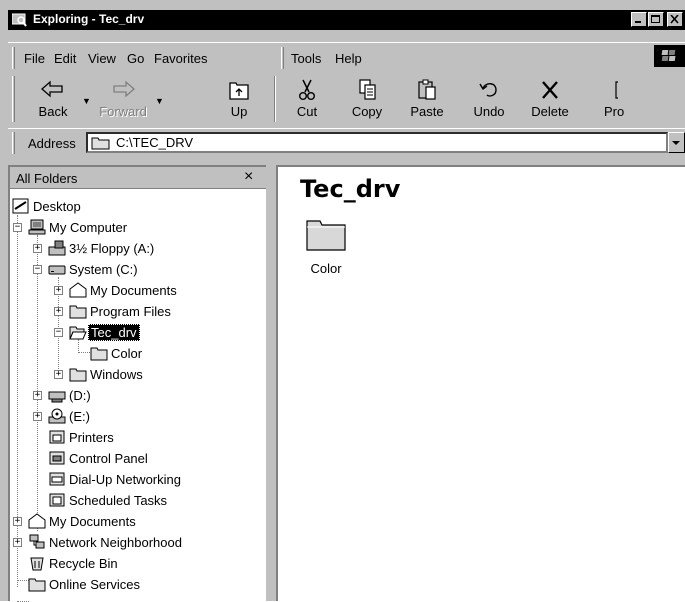 The height and width of the screenshot is (602, 685). What do you see at coordinates (159, 101) in the screenshot?
I see `forward-dropdown-icon: ▼` at bounding box center [159, 101].